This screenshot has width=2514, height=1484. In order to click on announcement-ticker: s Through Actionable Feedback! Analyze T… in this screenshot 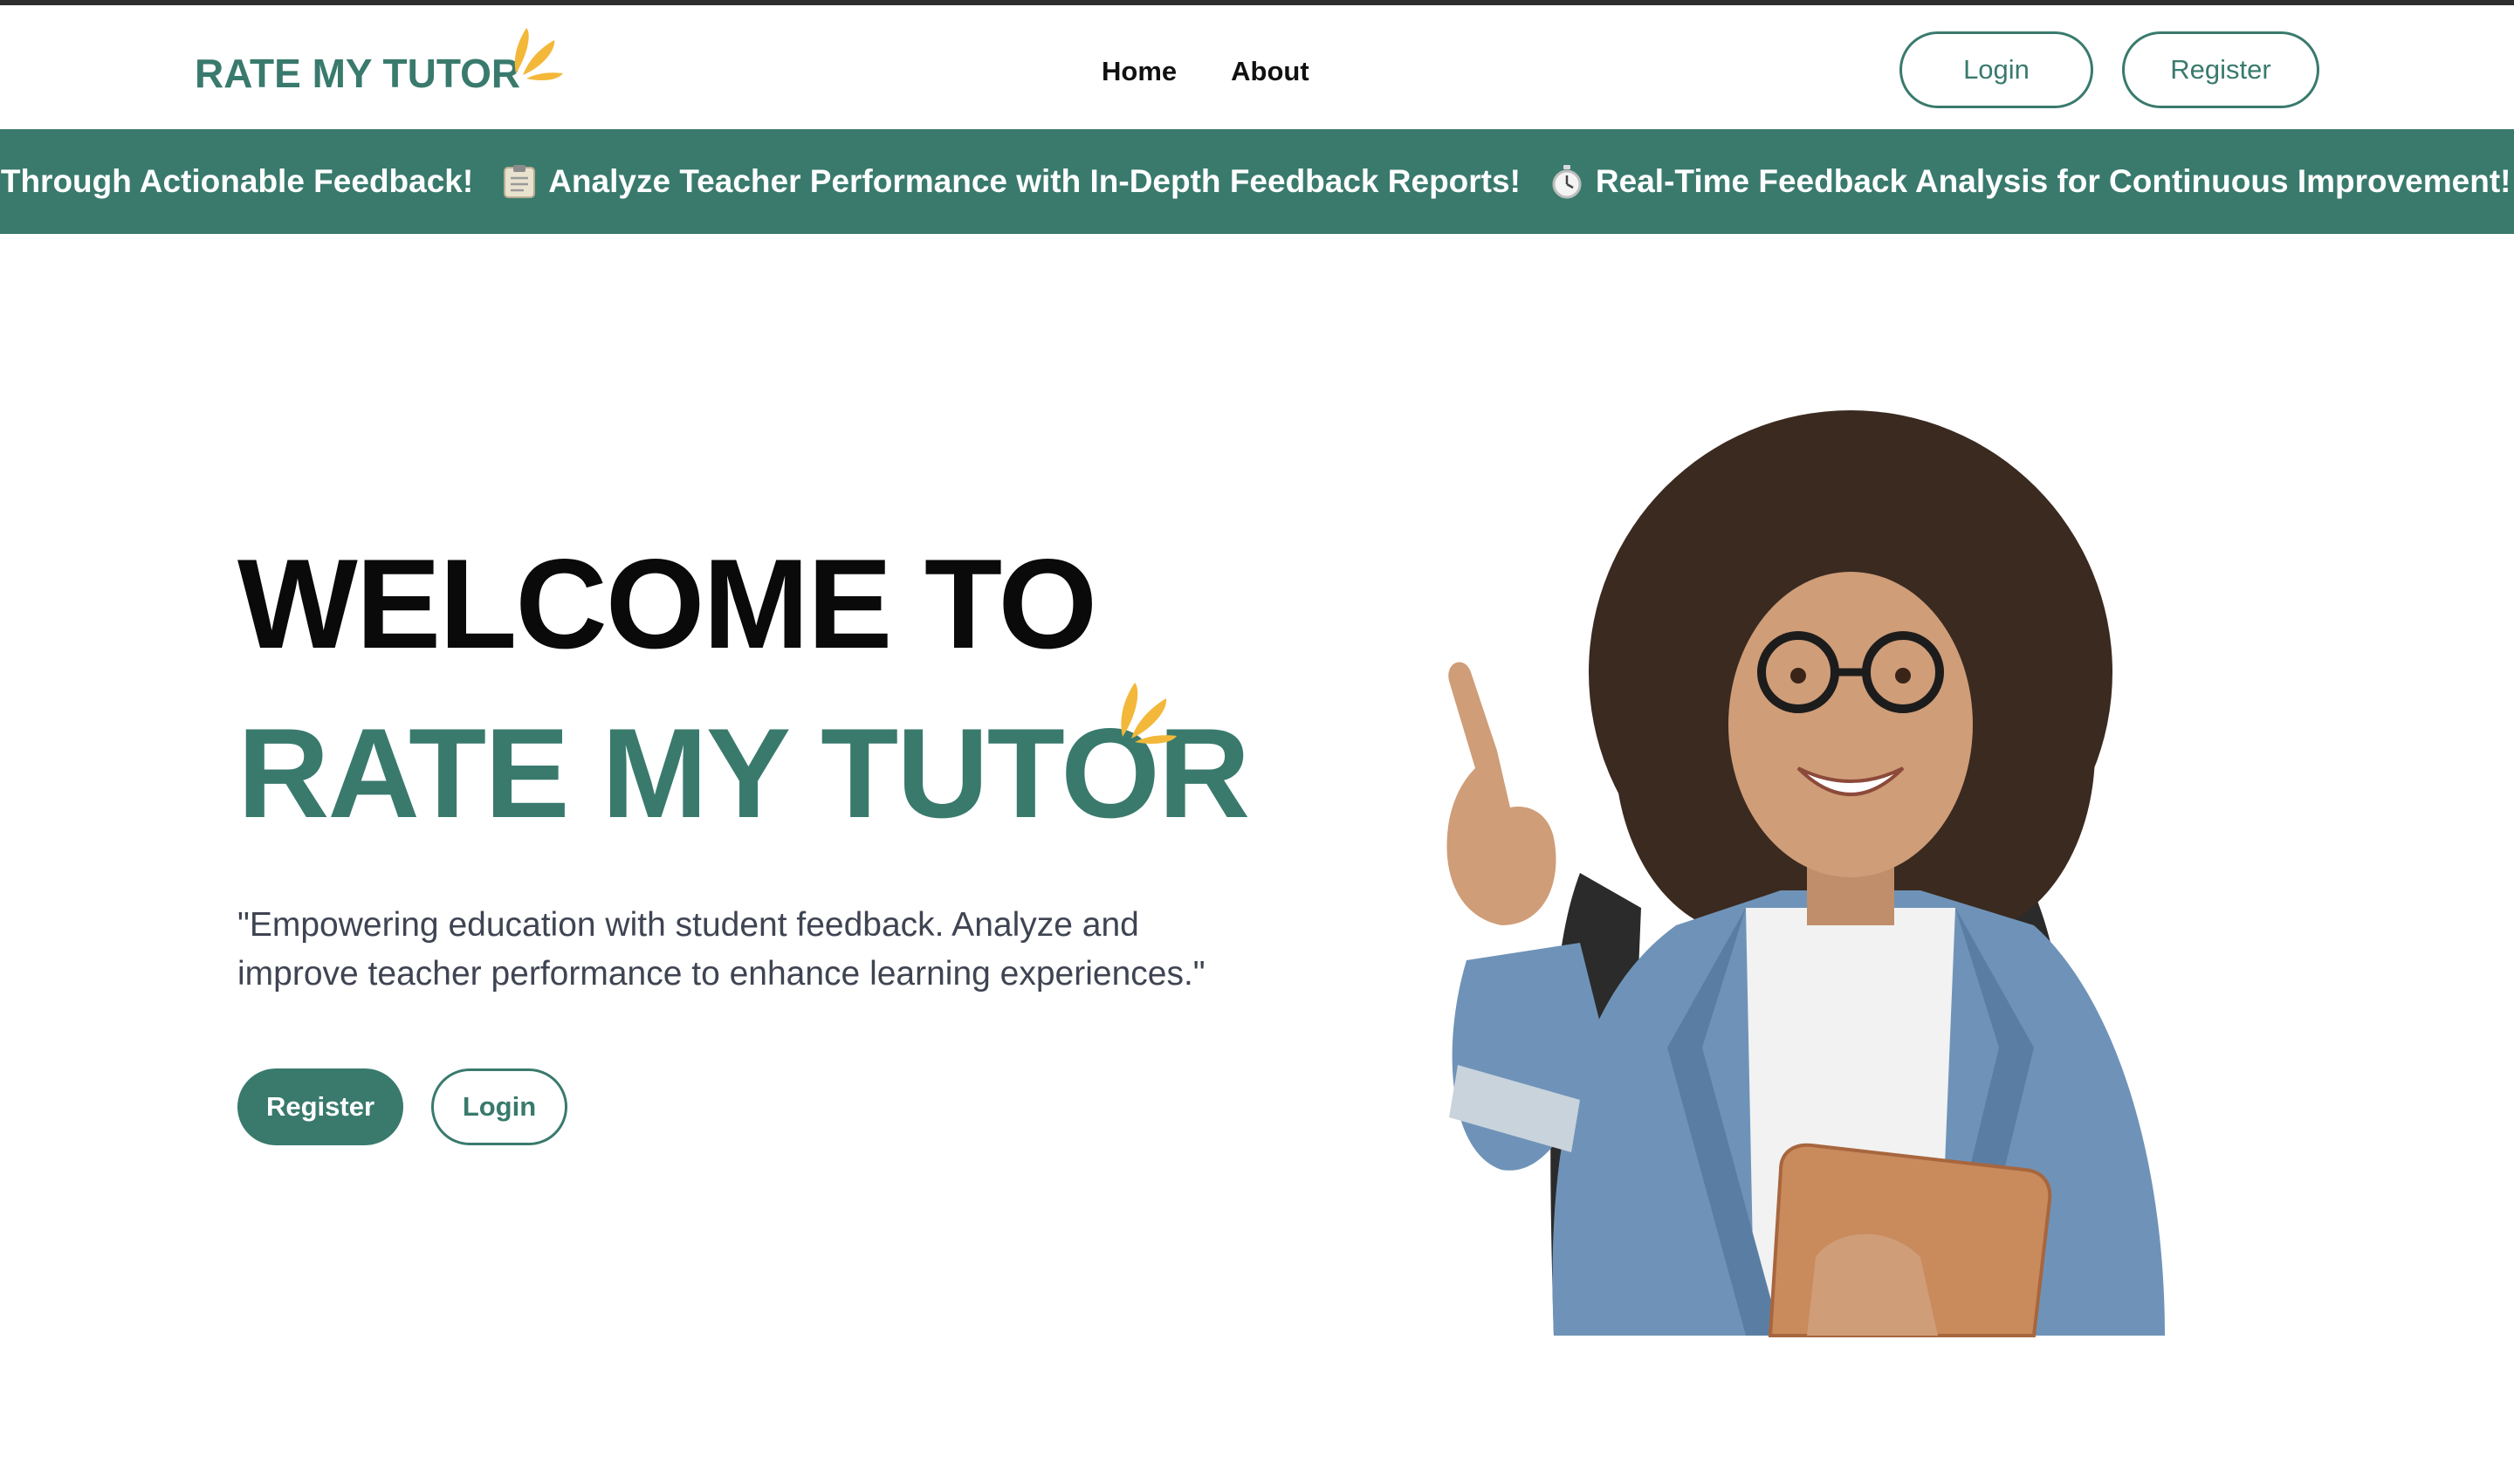, I will do `click(1257, 181)`.